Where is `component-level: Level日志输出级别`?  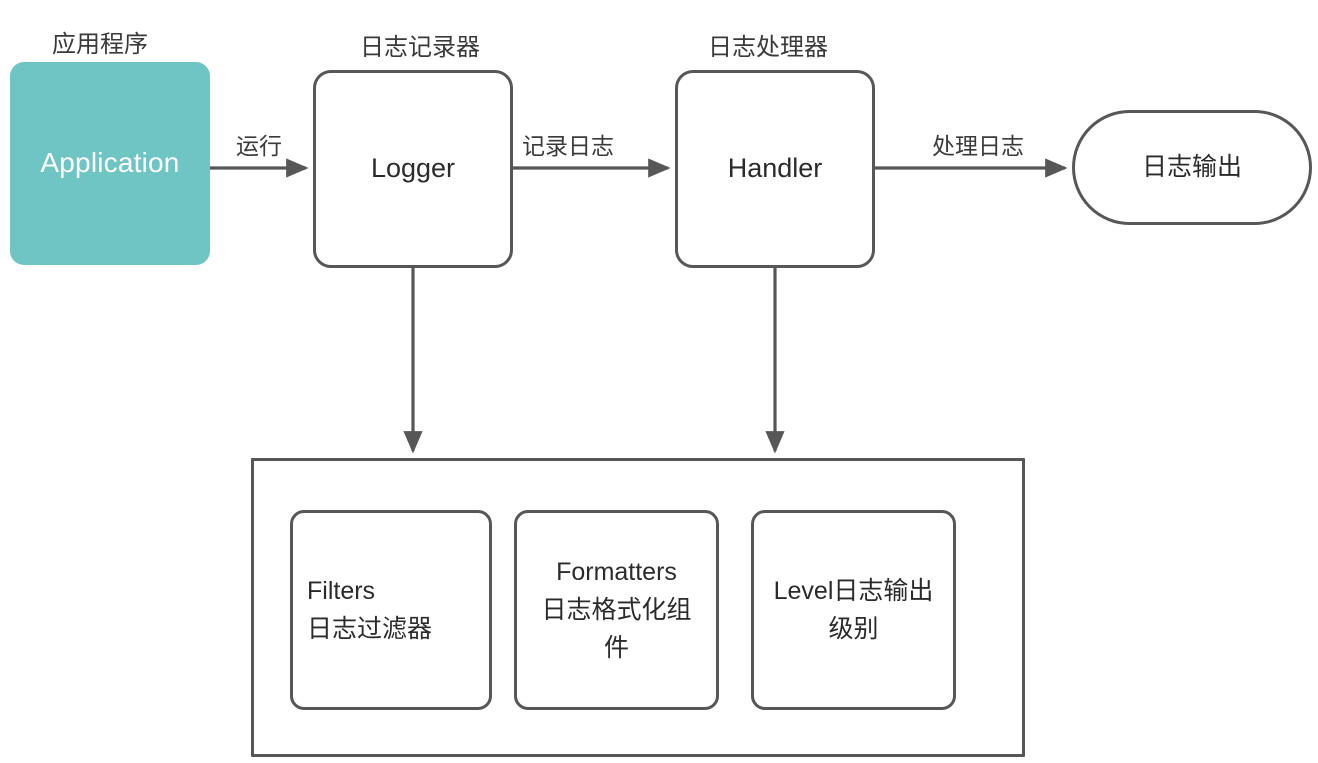
component-level: Level日志输出级别 is located at coordinates (853, 610).